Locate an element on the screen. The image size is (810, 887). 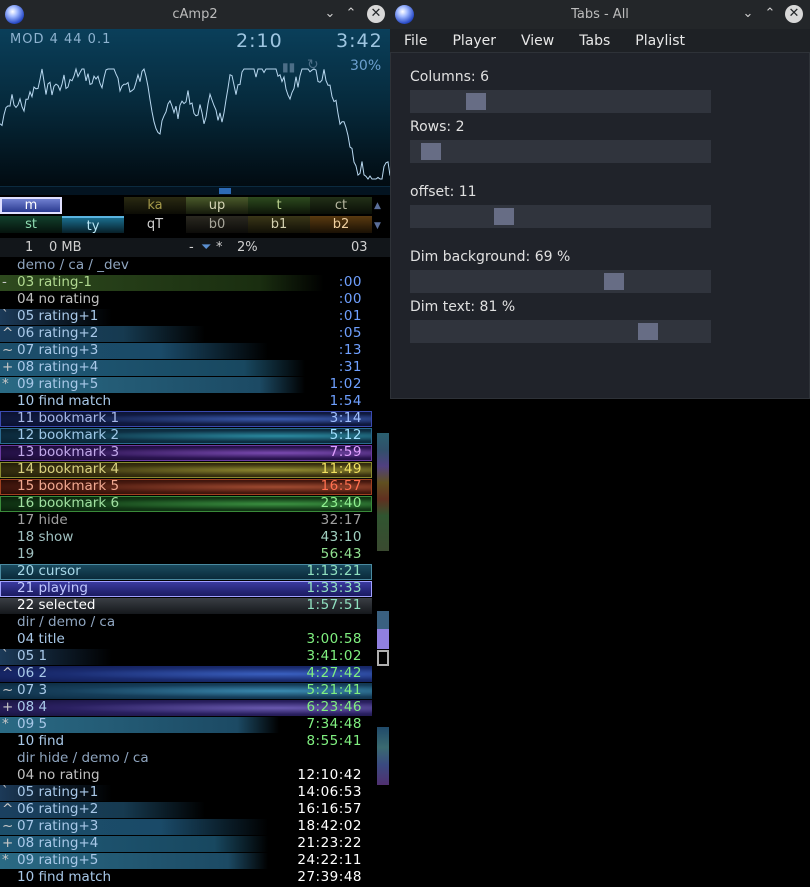
camp-titlebar: cAmp2 ⌄ ⌃ ✕ is located at coordinates (195, 14).